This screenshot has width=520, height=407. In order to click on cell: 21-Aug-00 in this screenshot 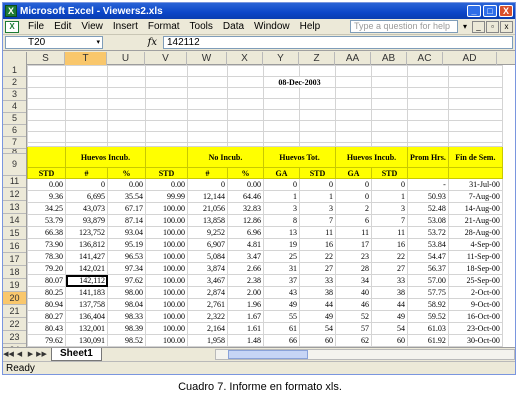, I will do `click(475, 220)`.